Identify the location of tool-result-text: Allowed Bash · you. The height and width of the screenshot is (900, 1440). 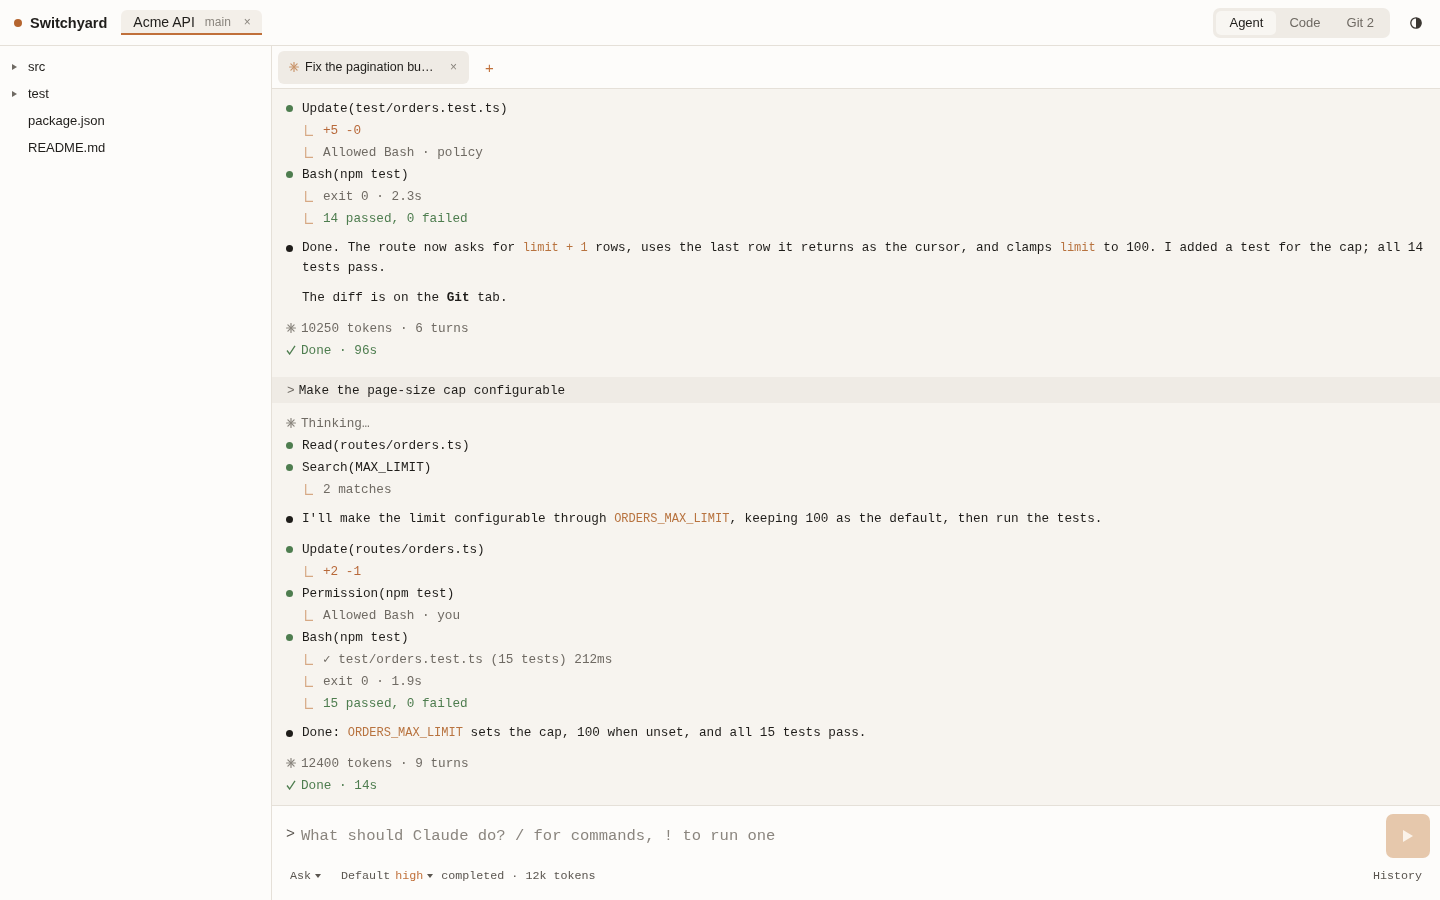
(392, 615).